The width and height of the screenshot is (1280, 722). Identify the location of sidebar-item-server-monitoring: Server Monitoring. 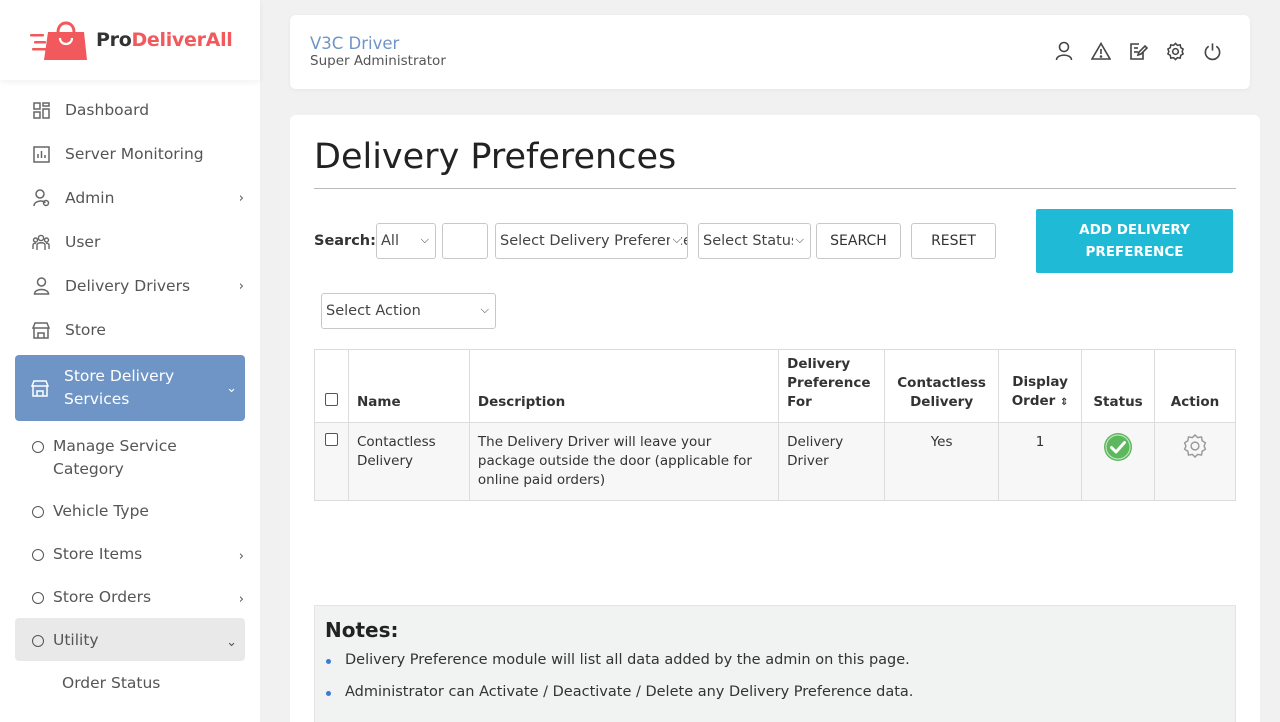
(130, 154).